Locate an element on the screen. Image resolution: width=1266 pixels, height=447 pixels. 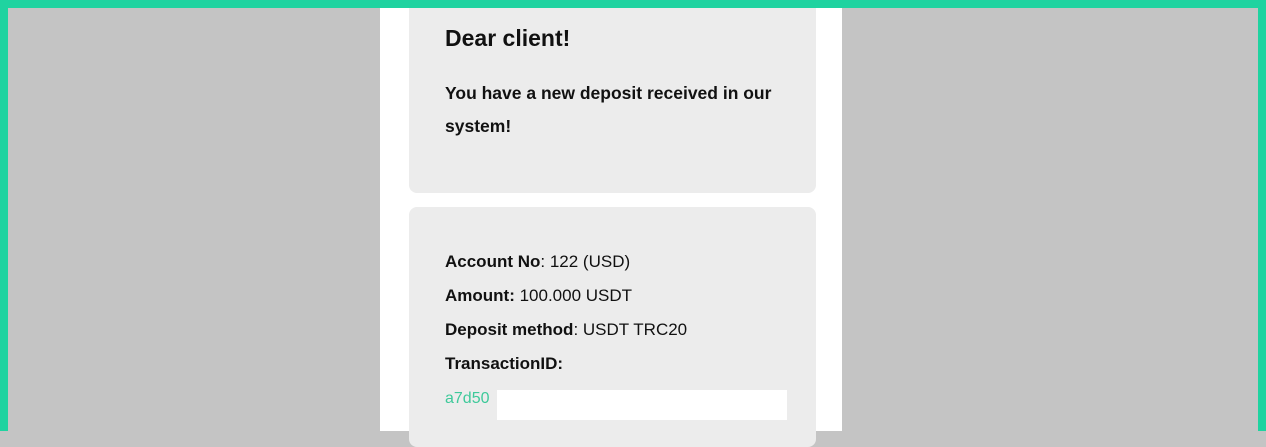
deposit-method-label: Deposit method is located at coordinates (509, 329).